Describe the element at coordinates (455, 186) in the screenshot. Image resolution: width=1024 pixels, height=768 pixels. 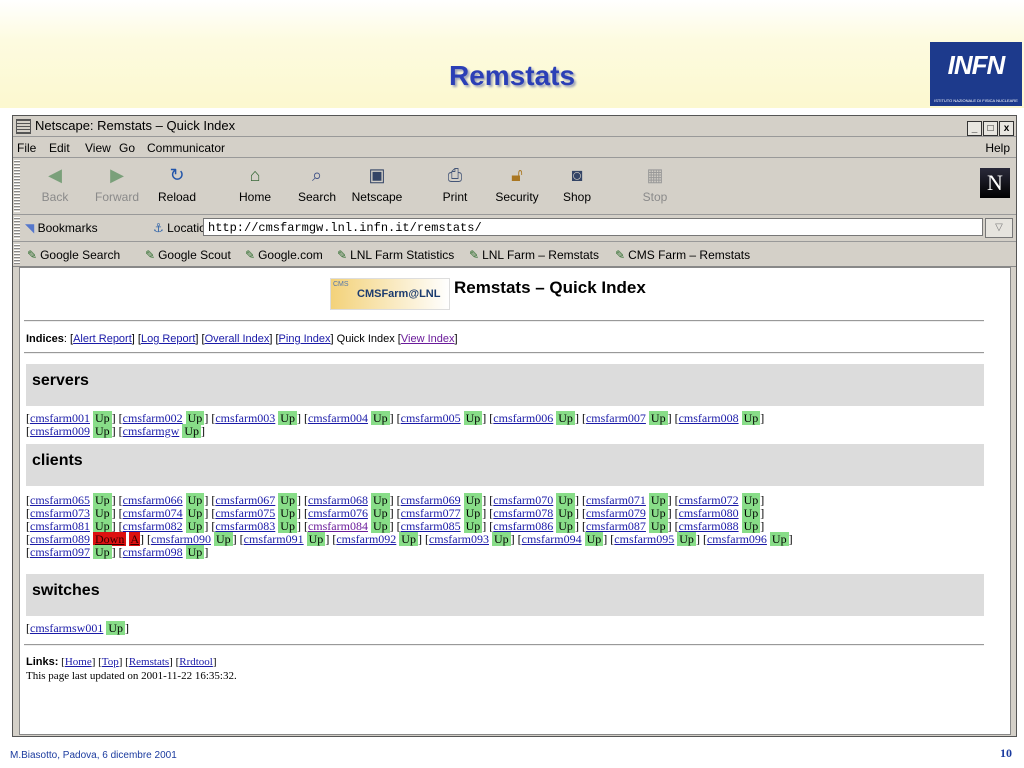
I see `print-button: ⎙ Print` at that location.